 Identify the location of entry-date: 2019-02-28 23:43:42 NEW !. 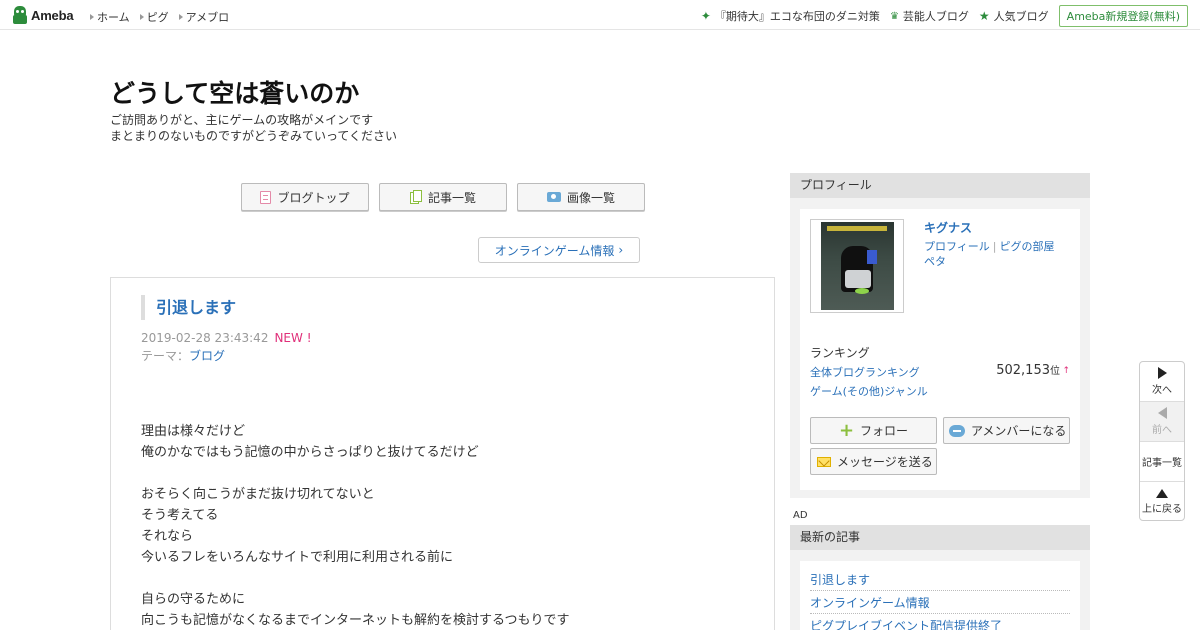
(226, 338).